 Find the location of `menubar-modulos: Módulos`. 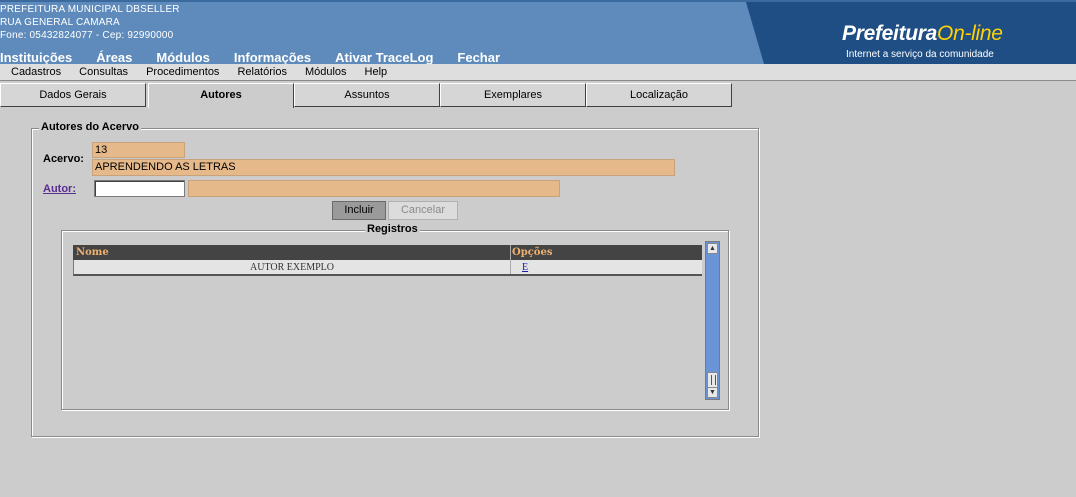

menubar-modulos: Módulos is located at coordinates (326, 72).